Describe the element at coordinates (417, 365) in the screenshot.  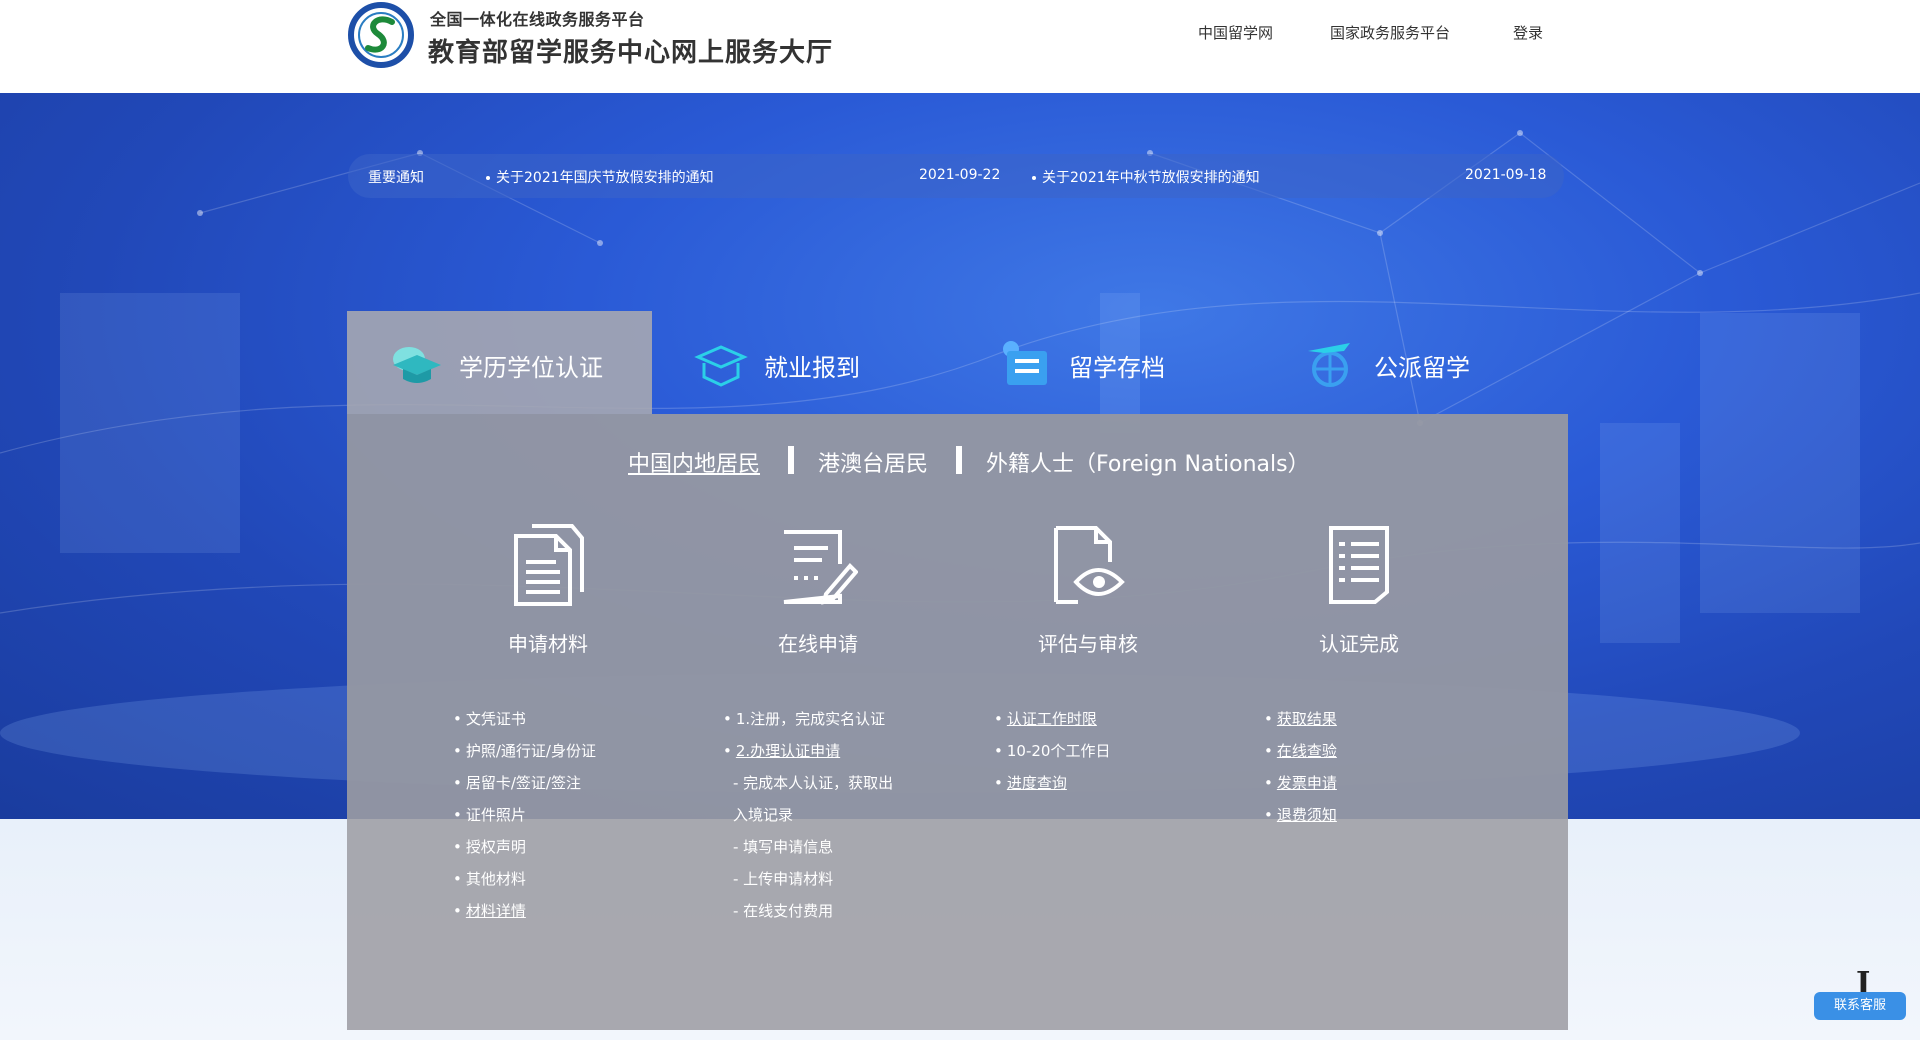
I see `graduation-cap-icon` at that location.